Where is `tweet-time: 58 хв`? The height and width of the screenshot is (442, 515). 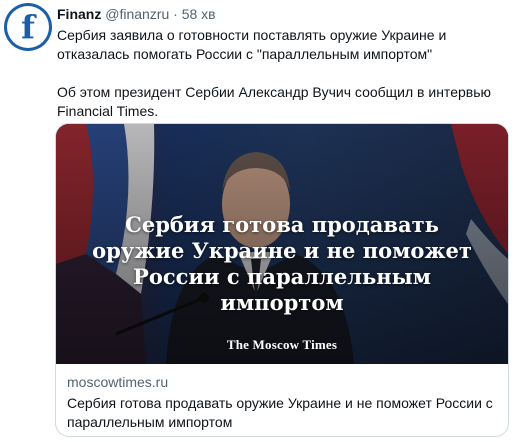 tweet-time: 58 хв is located at coordinates (199, 14).